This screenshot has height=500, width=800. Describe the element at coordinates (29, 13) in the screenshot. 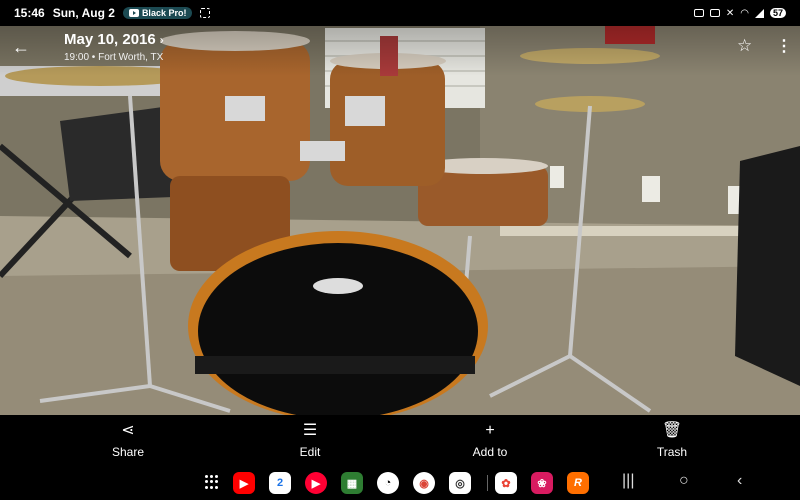

I see `status-time: 15:46` at that location.